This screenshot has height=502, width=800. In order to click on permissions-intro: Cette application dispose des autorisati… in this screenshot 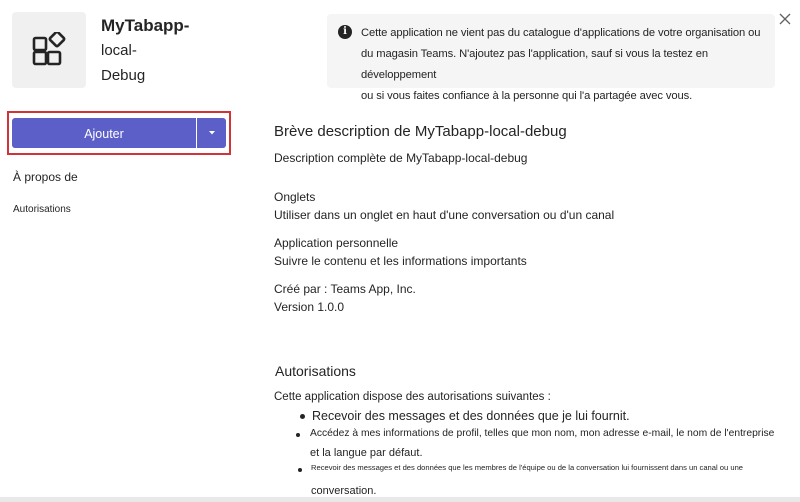, I will do `click(412, 397)`.